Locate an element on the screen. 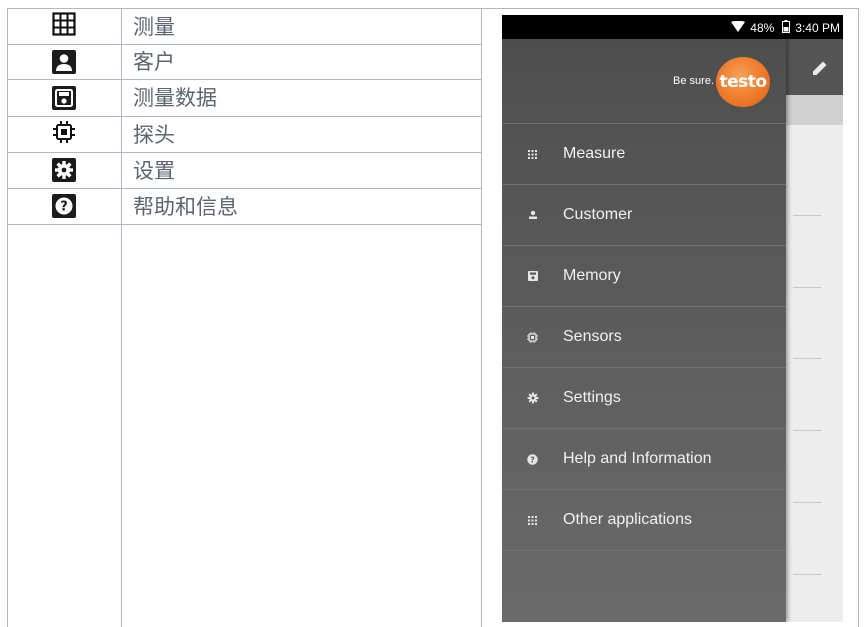 The image size is (867, 627). menu-label: Other applications is located at coordinates (627, 519).